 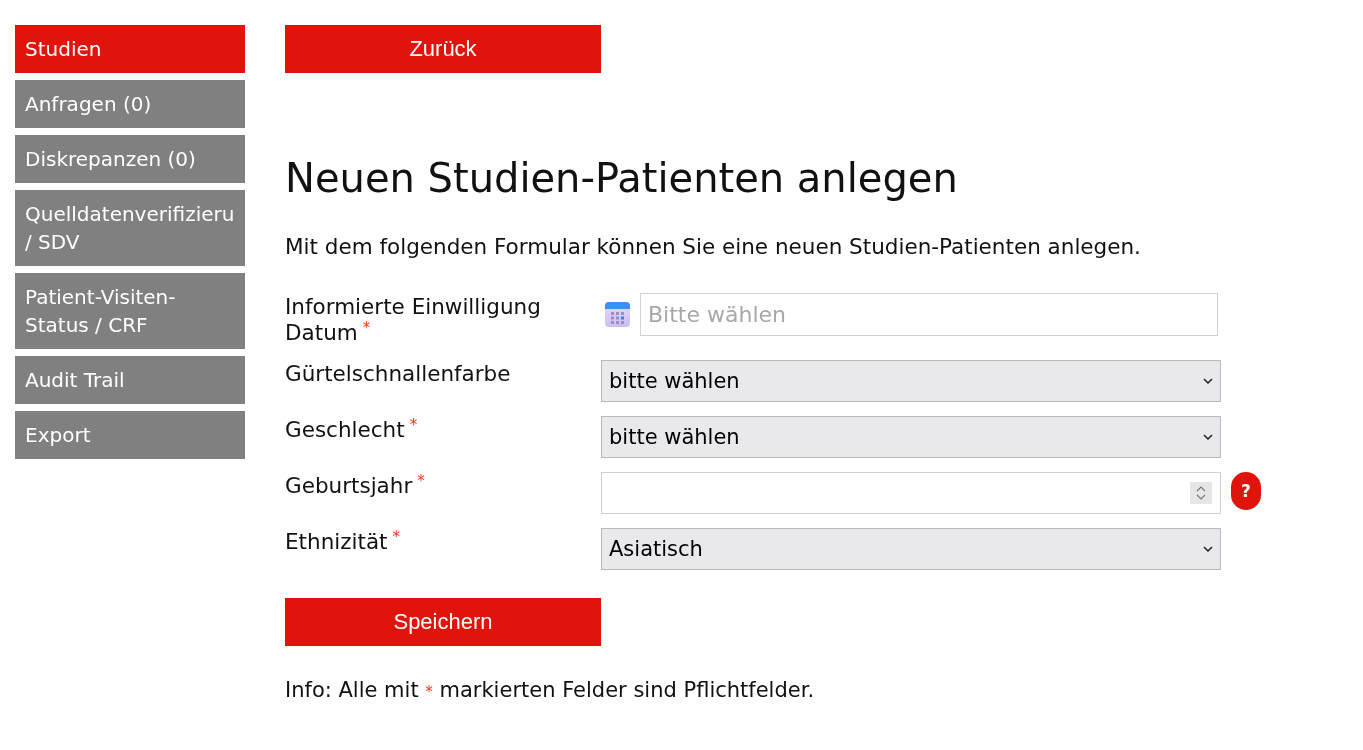 I want to click on field-label: Geburtsjahr $^{*}$, so click(x=355, y=485).